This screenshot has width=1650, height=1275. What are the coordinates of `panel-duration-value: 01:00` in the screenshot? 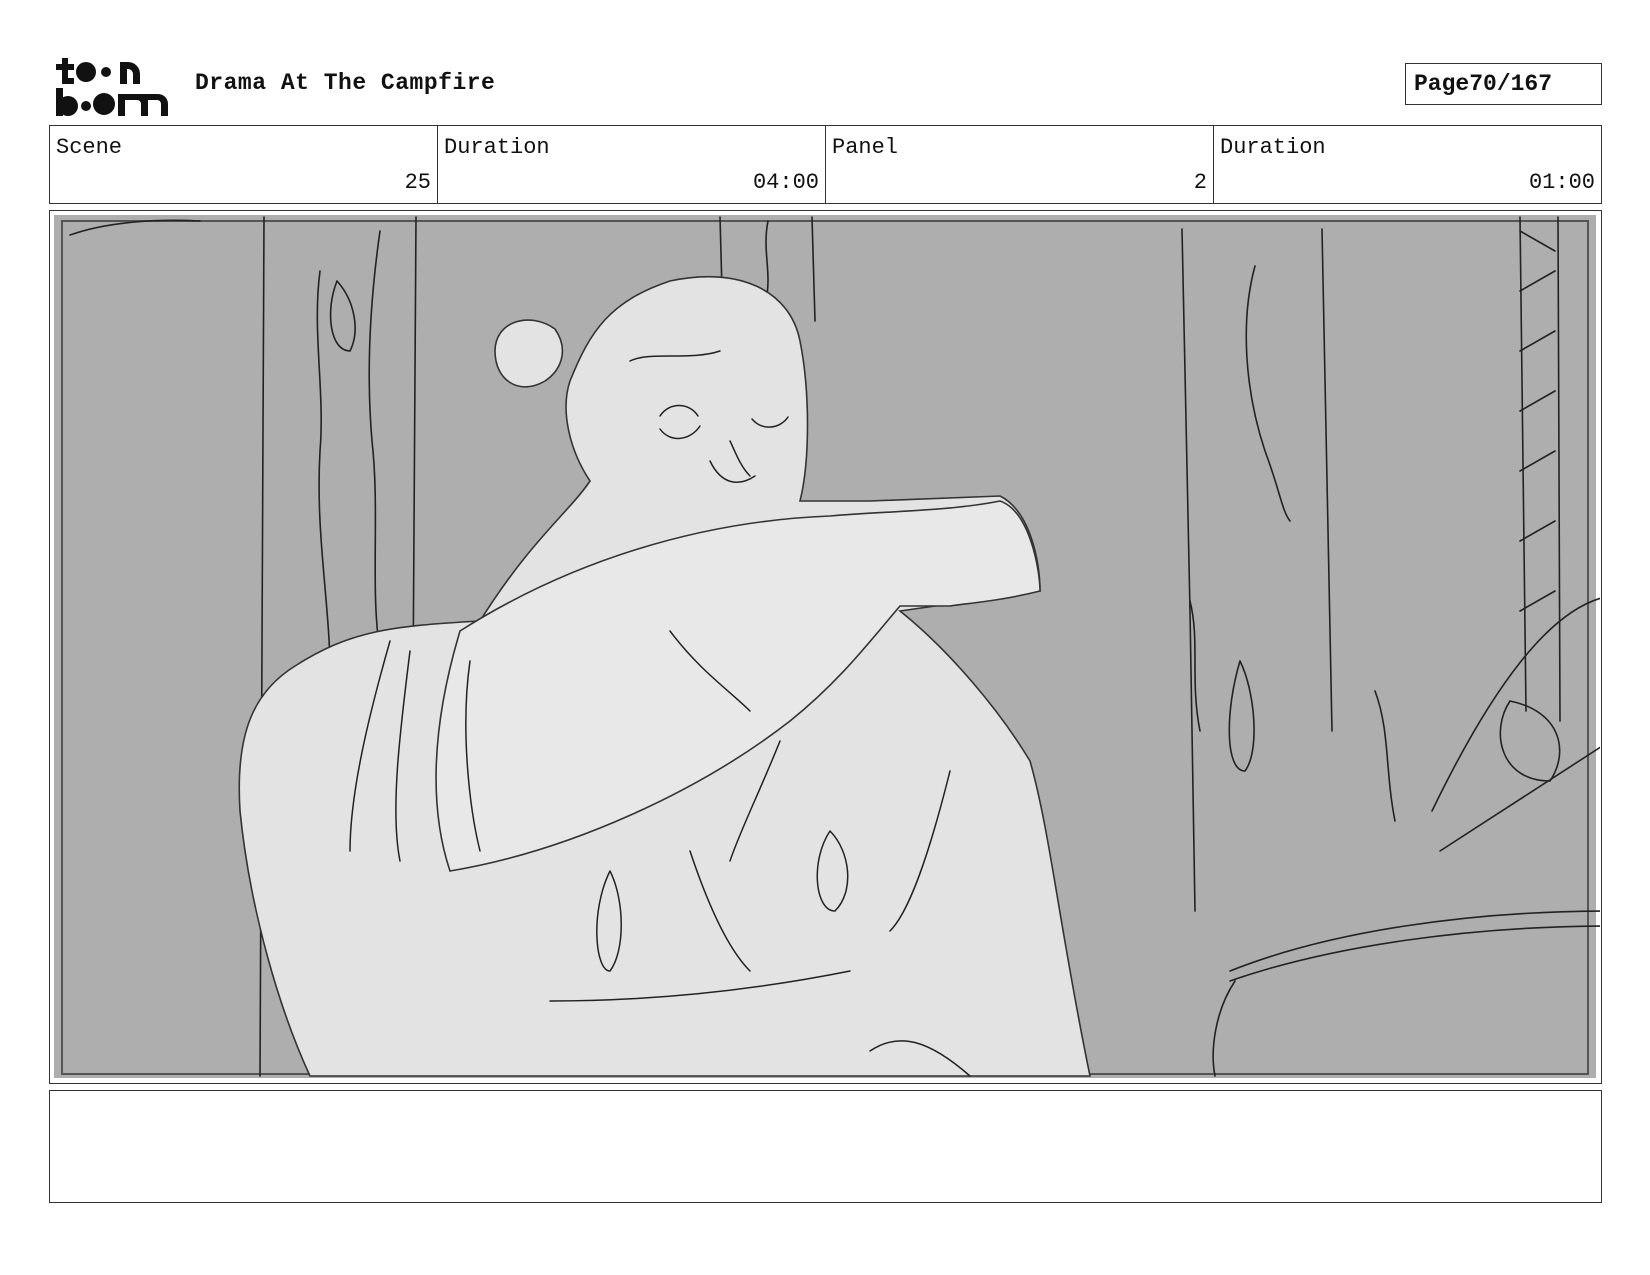 It's located at (1561, 182).